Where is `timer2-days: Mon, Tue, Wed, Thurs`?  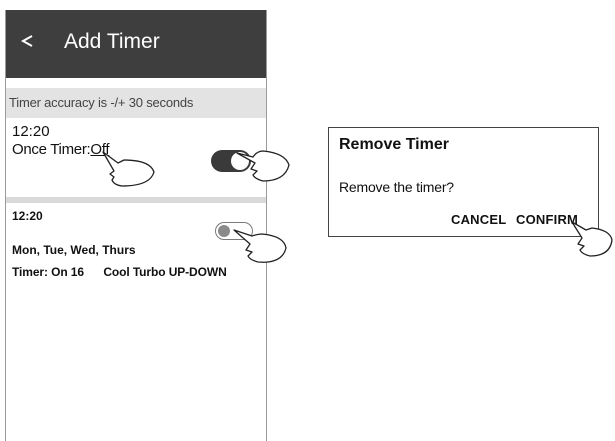
timer2-days: Mon, Tue, Wed, Thurs is located at coordinates (74, 250).